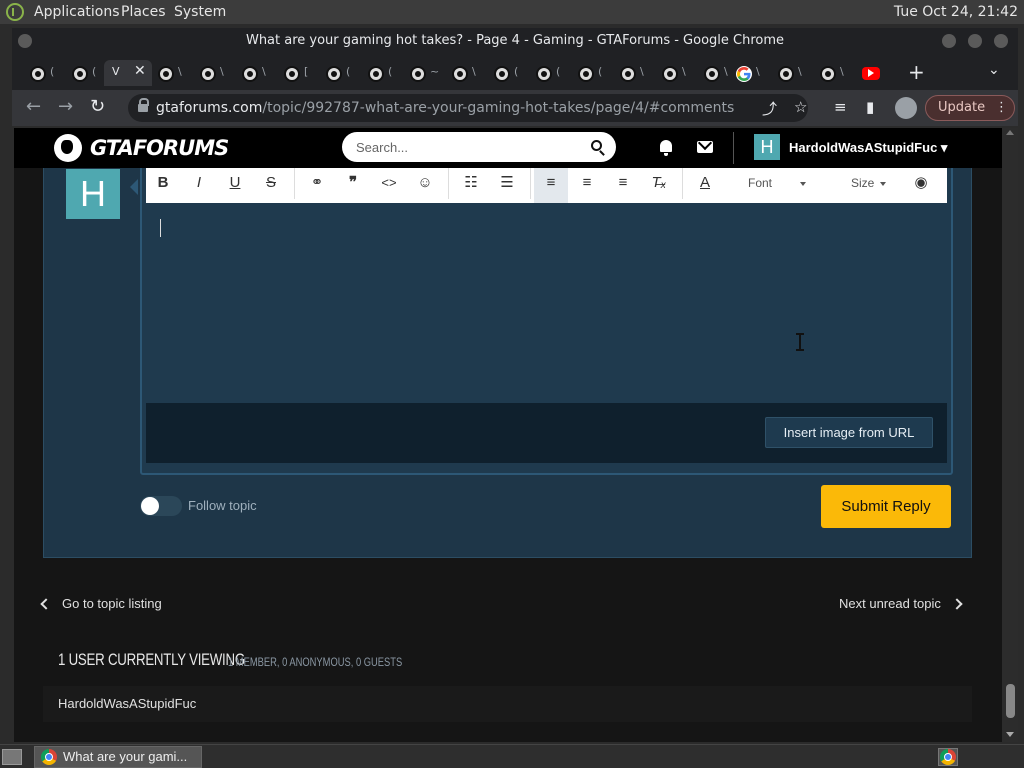 This screenshot has height=768, width=1024. I want to click on lock-icon, so click(143, 105).